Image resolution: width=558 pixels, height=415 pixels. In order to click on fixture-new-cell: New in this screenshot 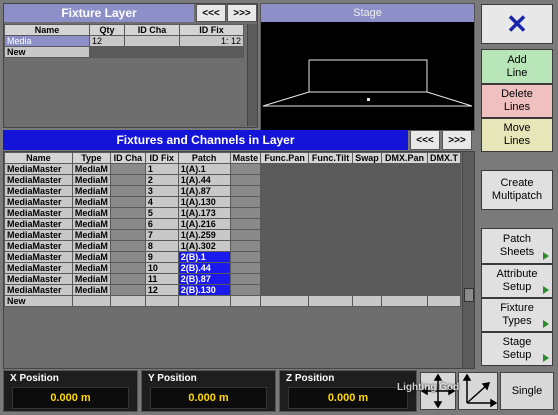, I will do `click(38, 301)`.